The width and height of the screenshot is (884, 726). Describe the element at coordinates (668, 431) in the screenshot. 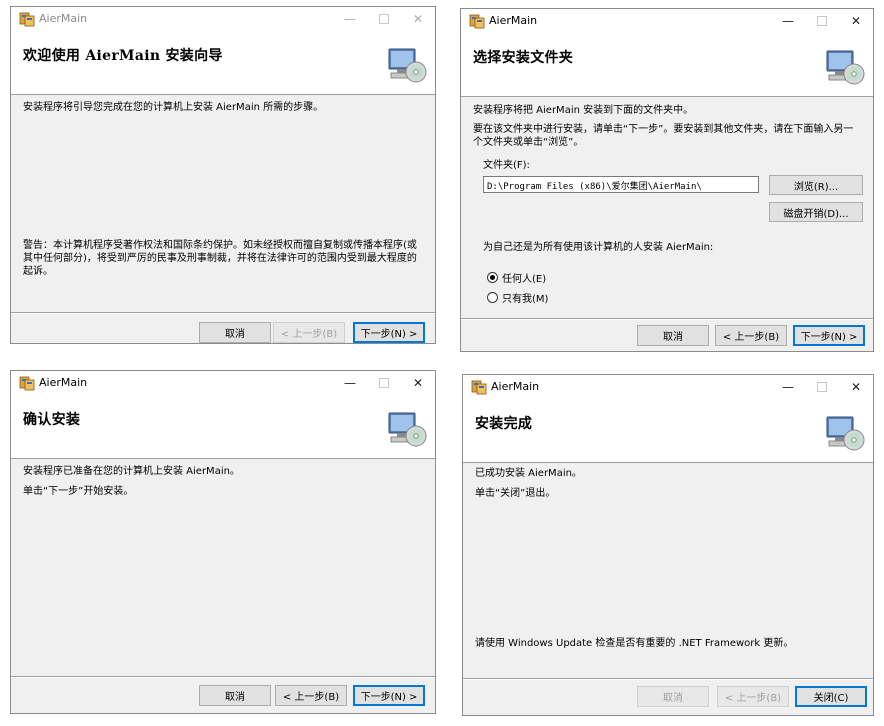

I see `header-banner: 安装完成` at that location.